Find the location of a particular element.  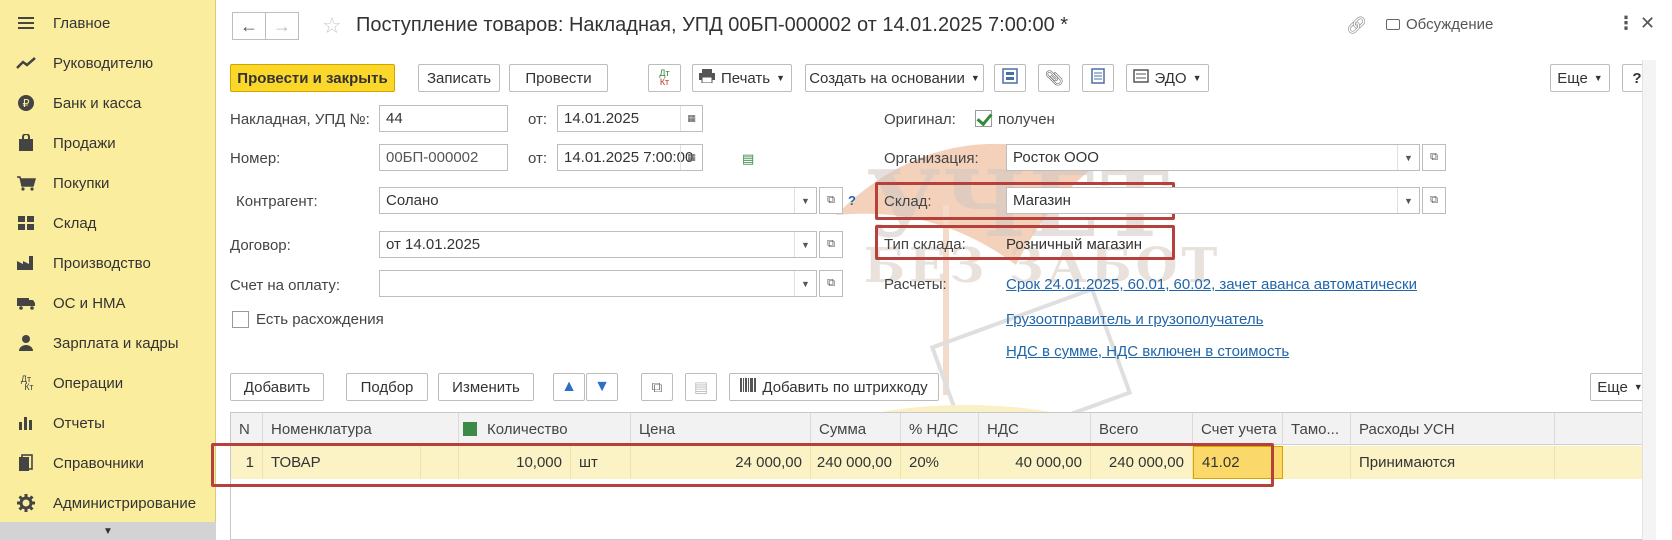

sidebar-item-warehouse: Склад is located at coordinates (108, 223).